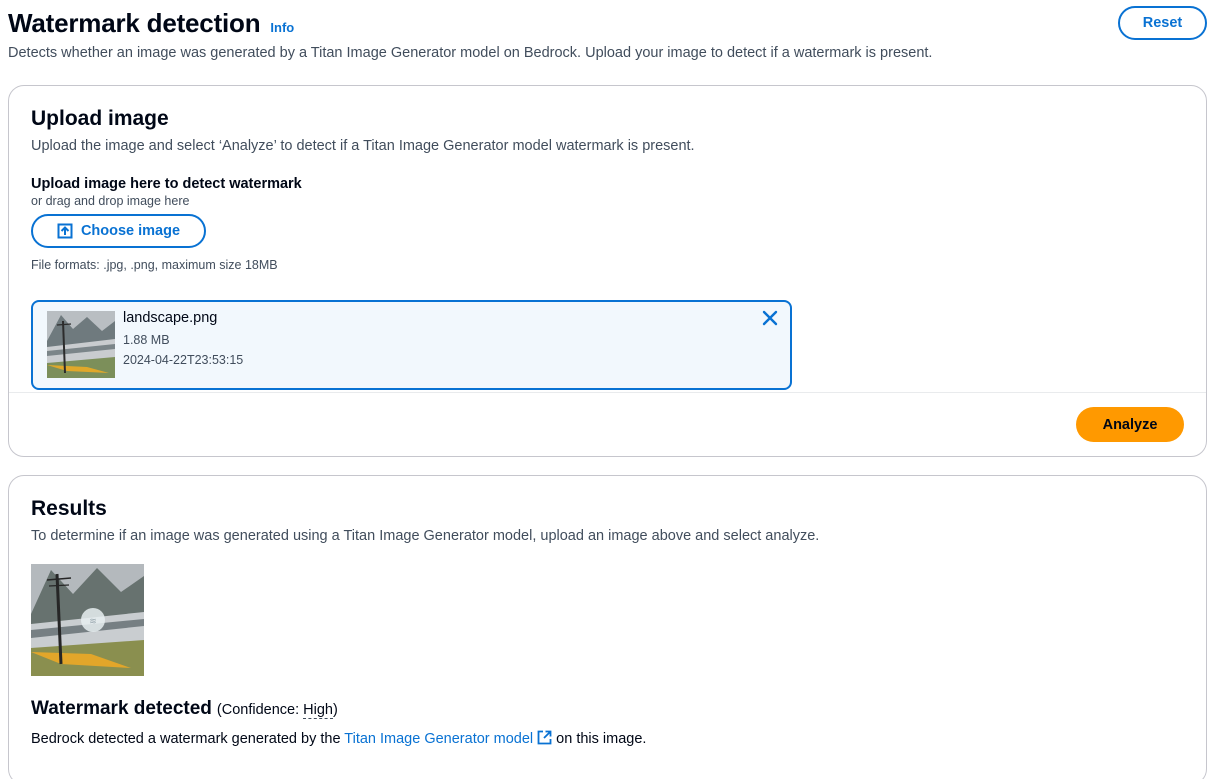 The width and height of the screenshot is (1211, 779). I want to click on watermark-detected-heading: Watermark detected, so click(121, 708).